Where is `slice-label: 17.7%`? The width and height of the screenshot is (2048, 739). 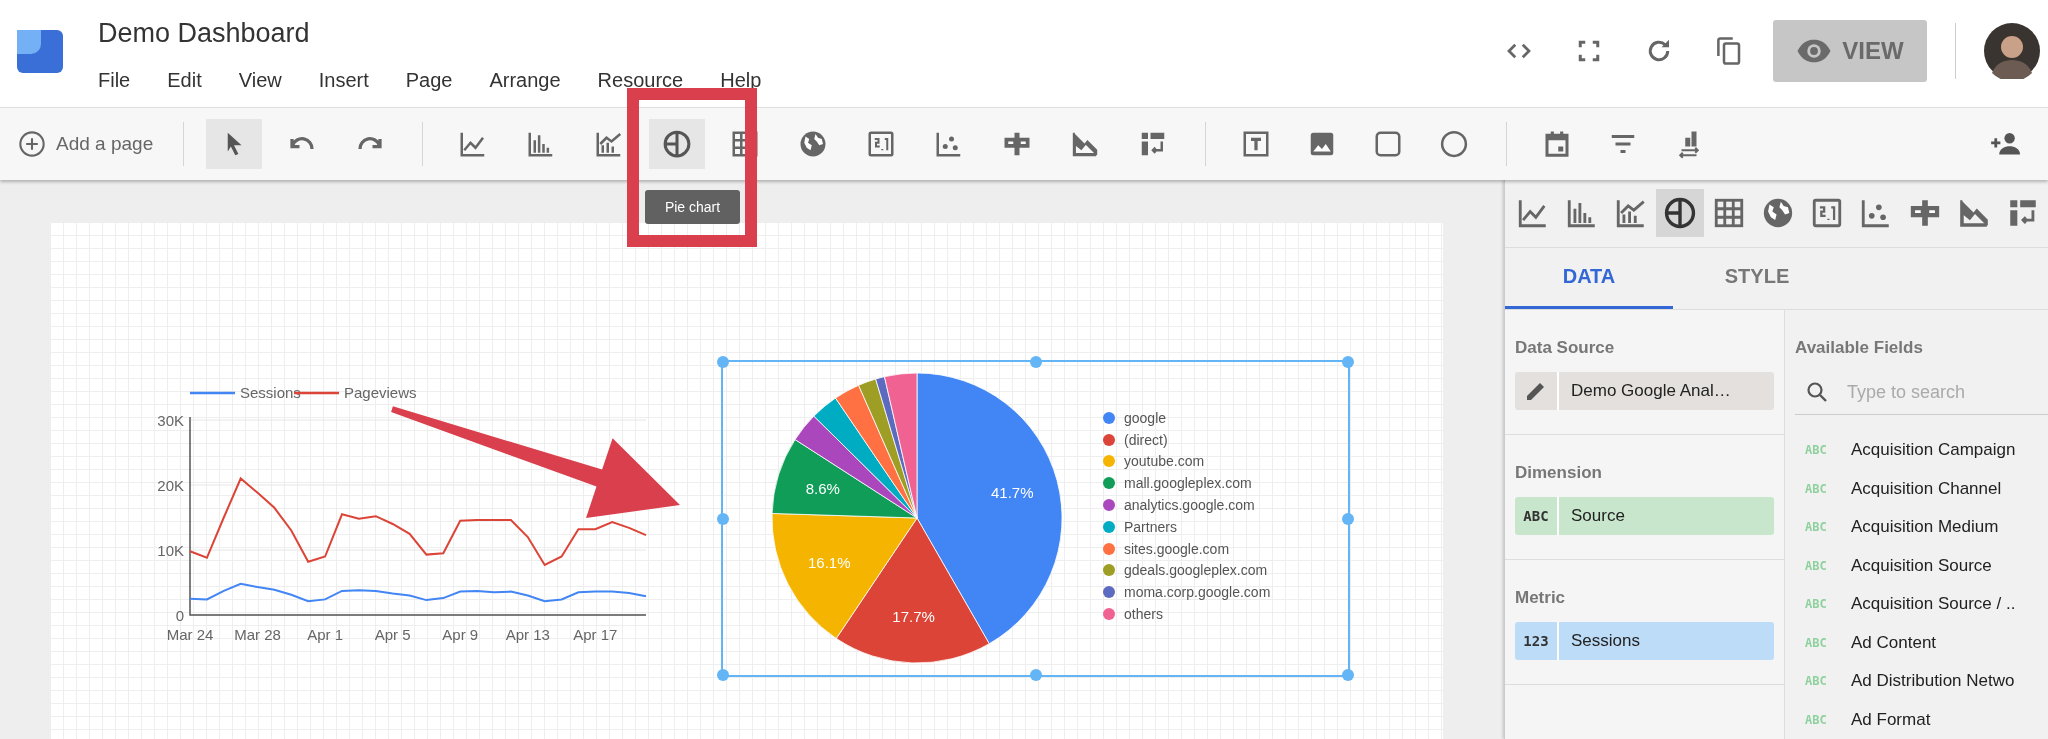
slice-label: 17.7% is located at coordinates (913, 616).